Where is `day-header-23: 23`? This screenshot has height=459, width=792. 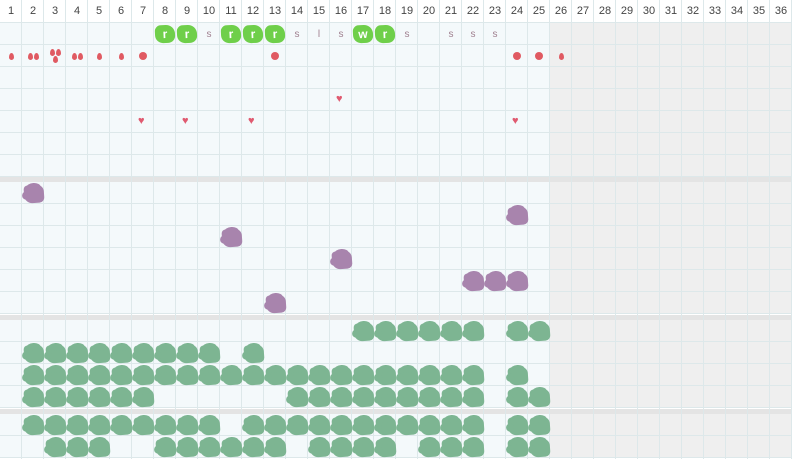 day-header-23: 23 is located at coordinates (495, 11).